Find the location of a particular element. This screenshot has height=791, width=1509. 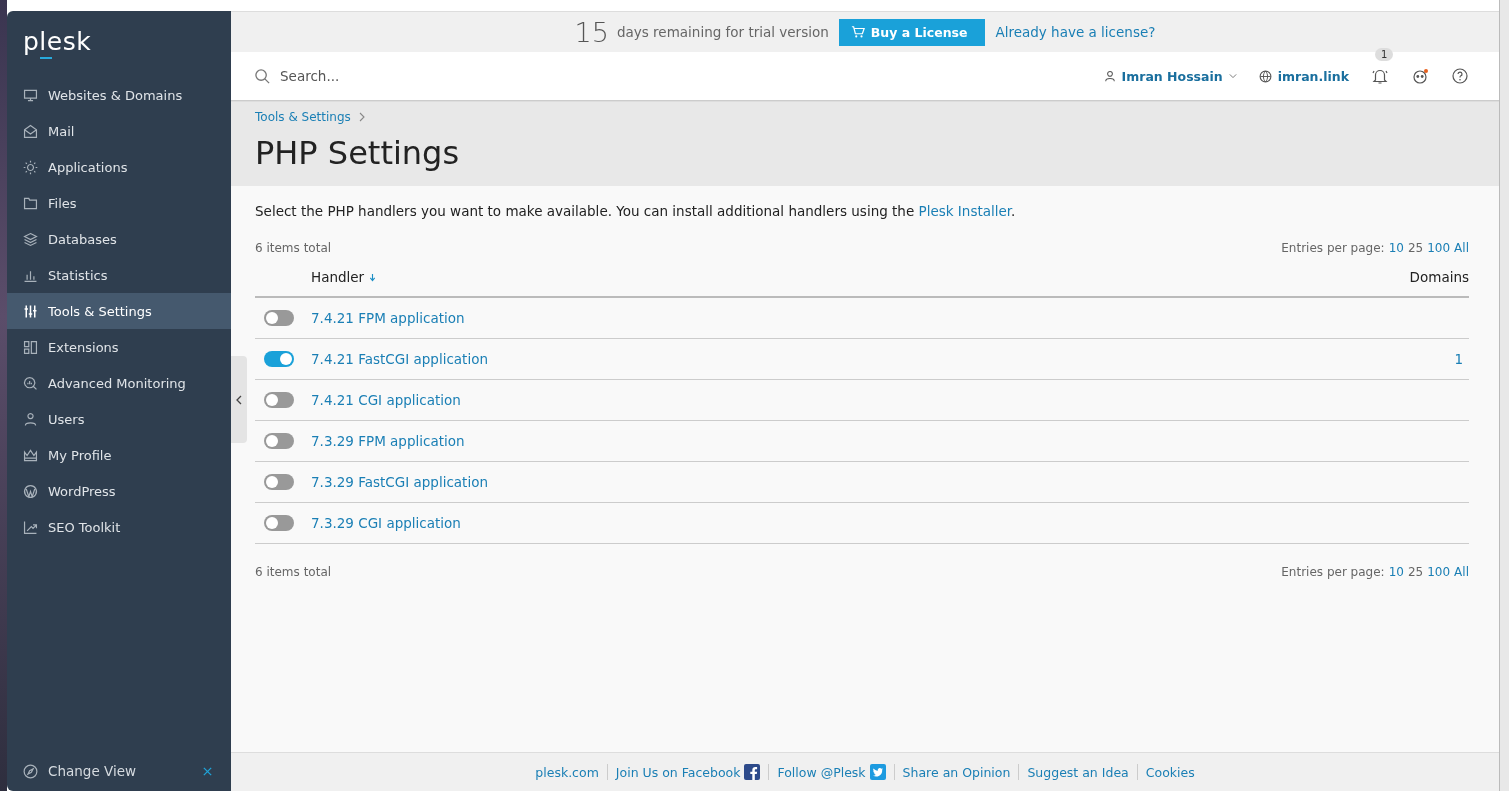

user-icon is located at coordinates (1109, 76).